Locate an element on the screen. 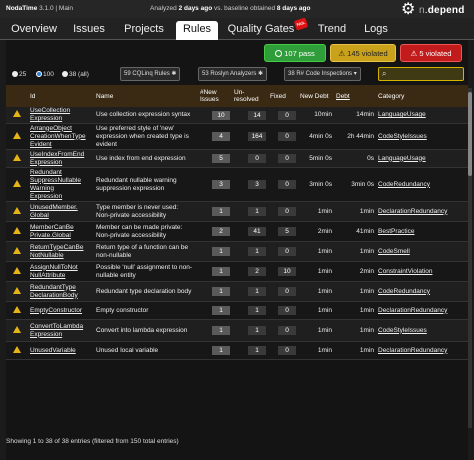  new-issues-count: 3 is located at coordinates (221, 184).